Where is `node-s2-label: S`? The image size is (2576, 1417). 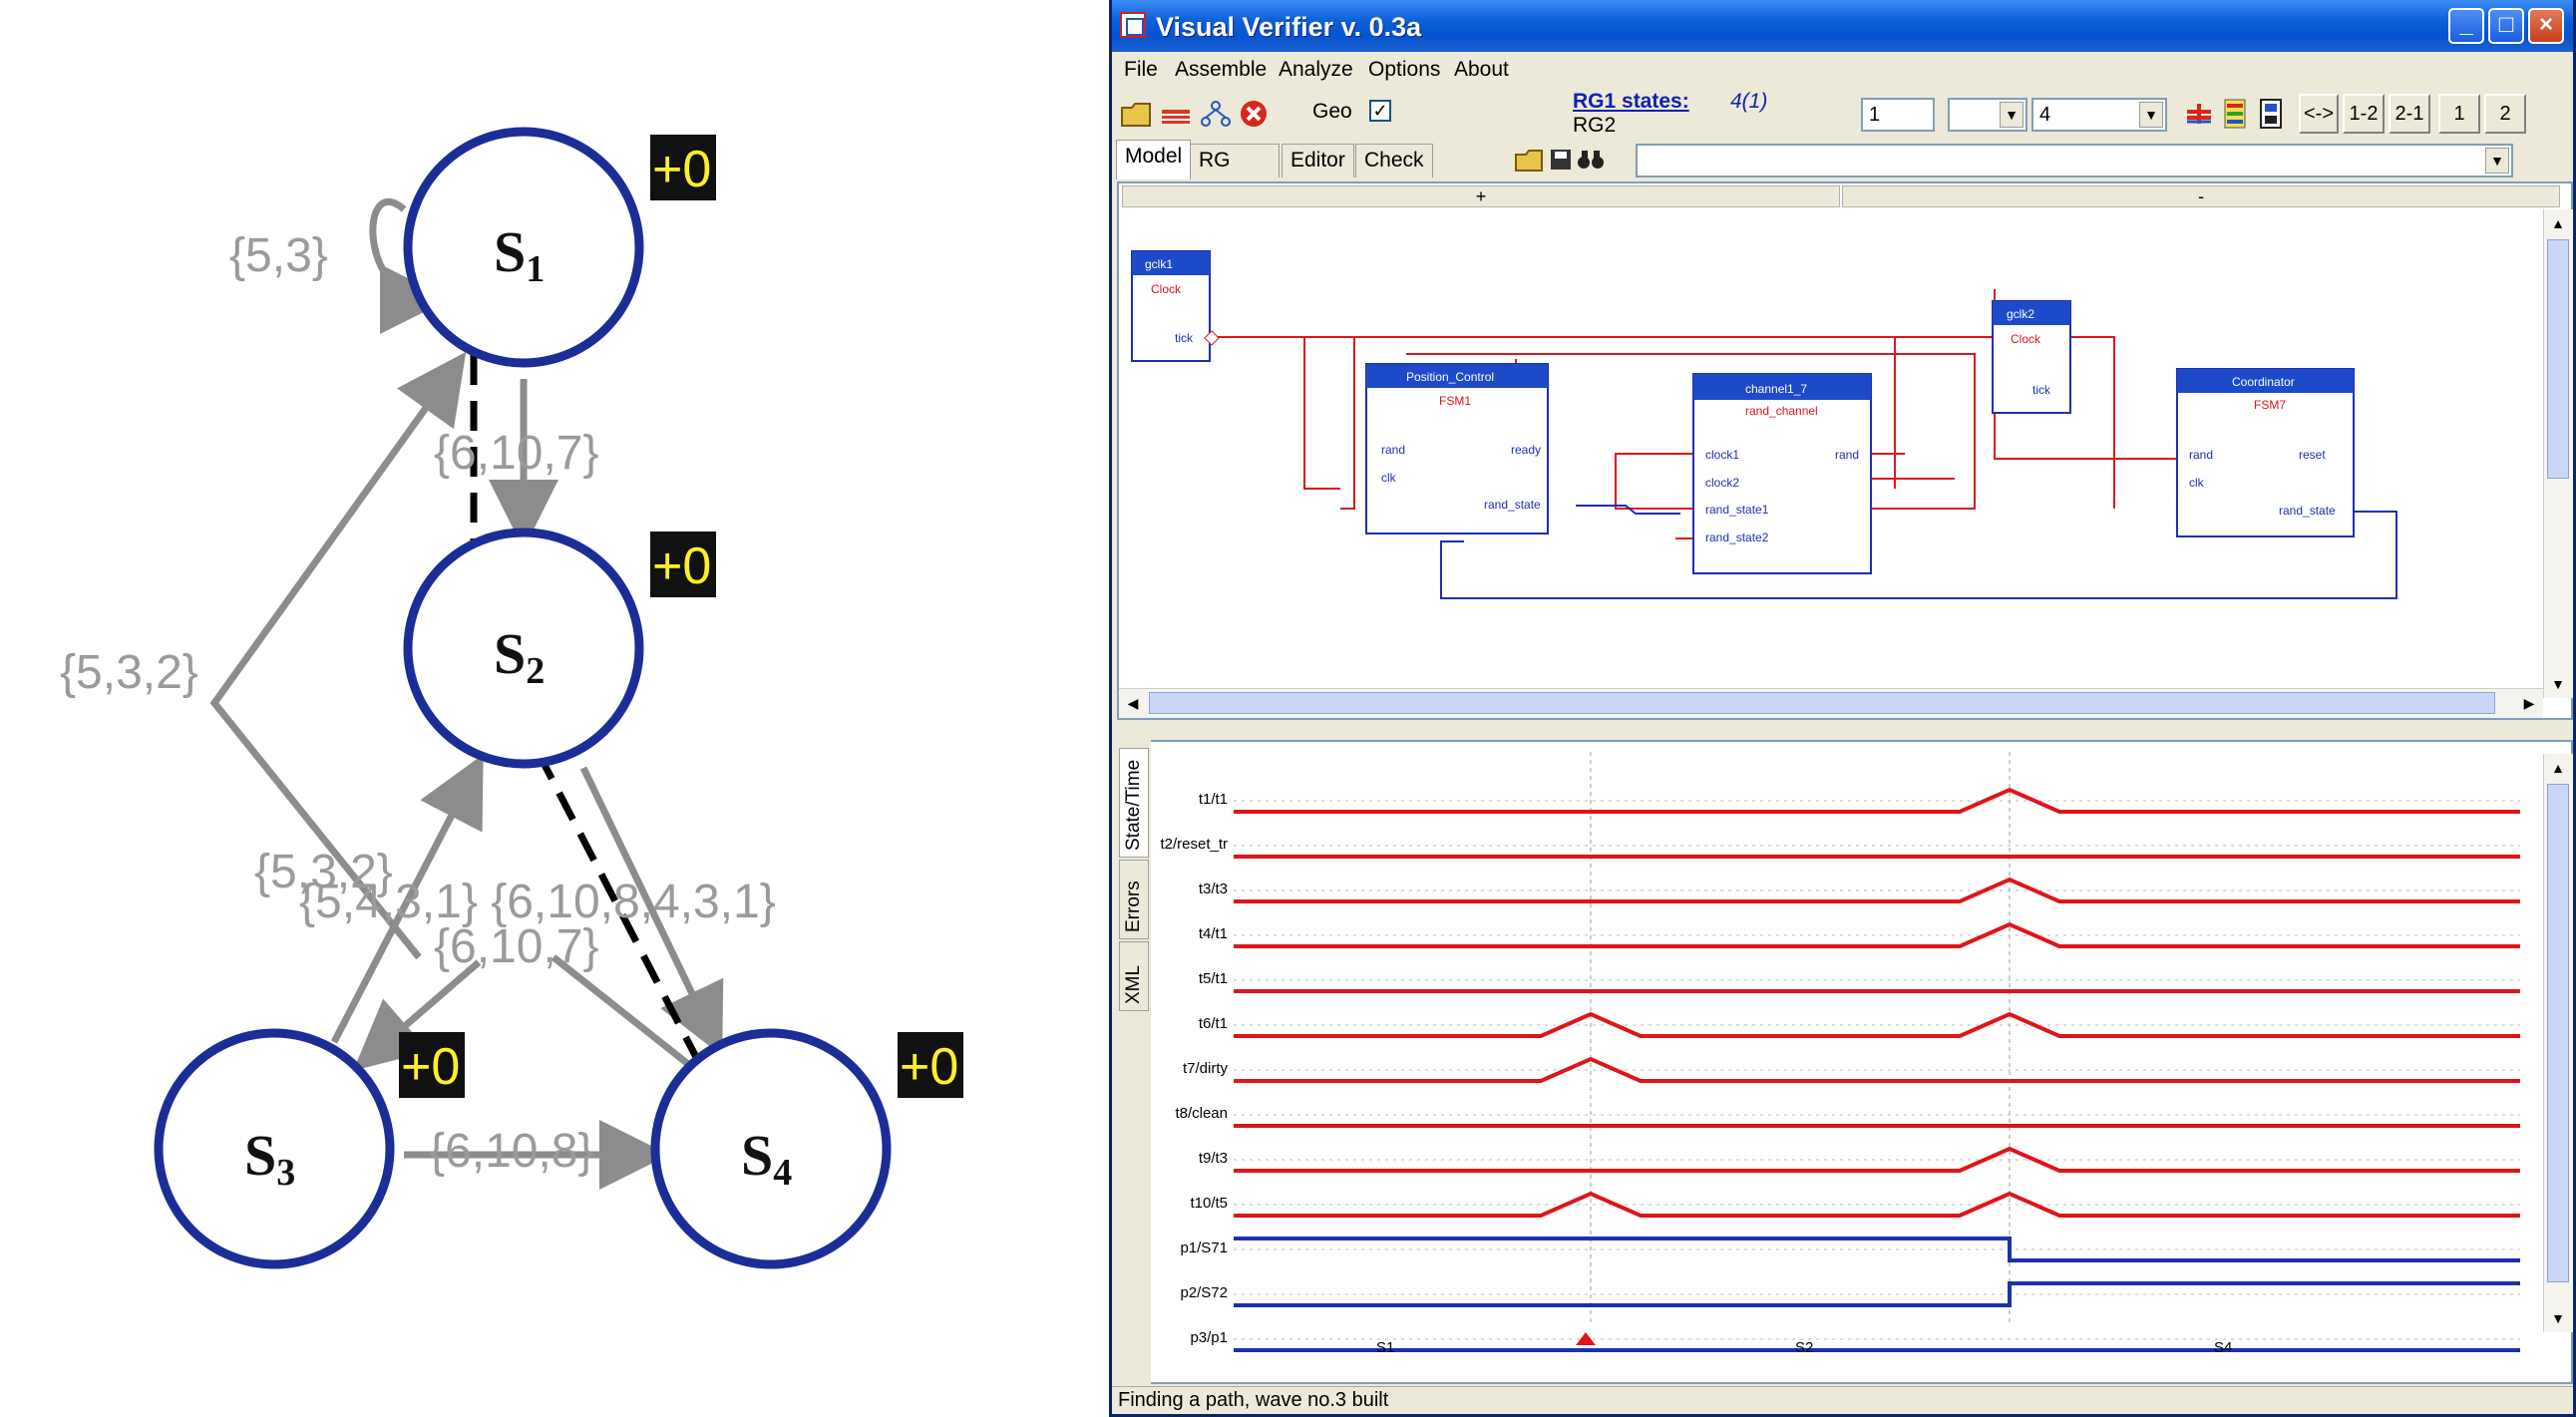
node-s2-label: S is located at coordinates (510, 653).